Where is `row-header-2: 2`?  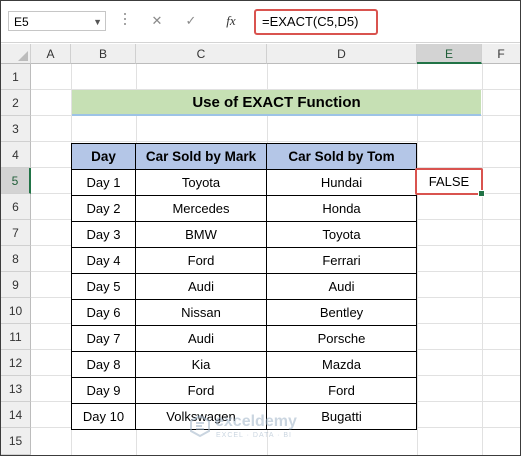 row-header-2: 2 is located at coordinates (16, 103).